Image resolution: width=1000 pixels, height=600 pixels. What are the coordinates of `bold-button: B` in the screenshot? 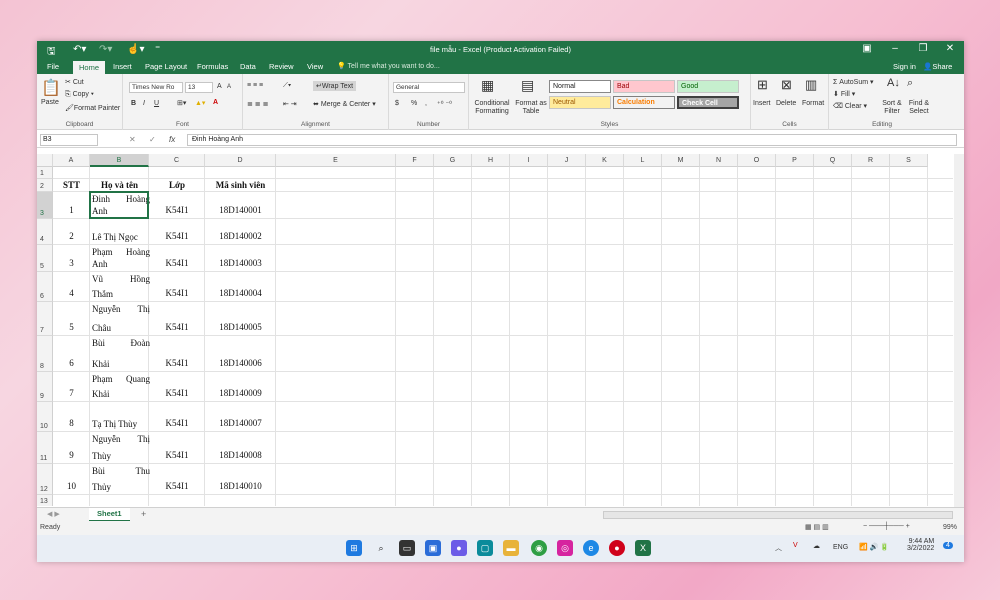 It's located at (133, 103).